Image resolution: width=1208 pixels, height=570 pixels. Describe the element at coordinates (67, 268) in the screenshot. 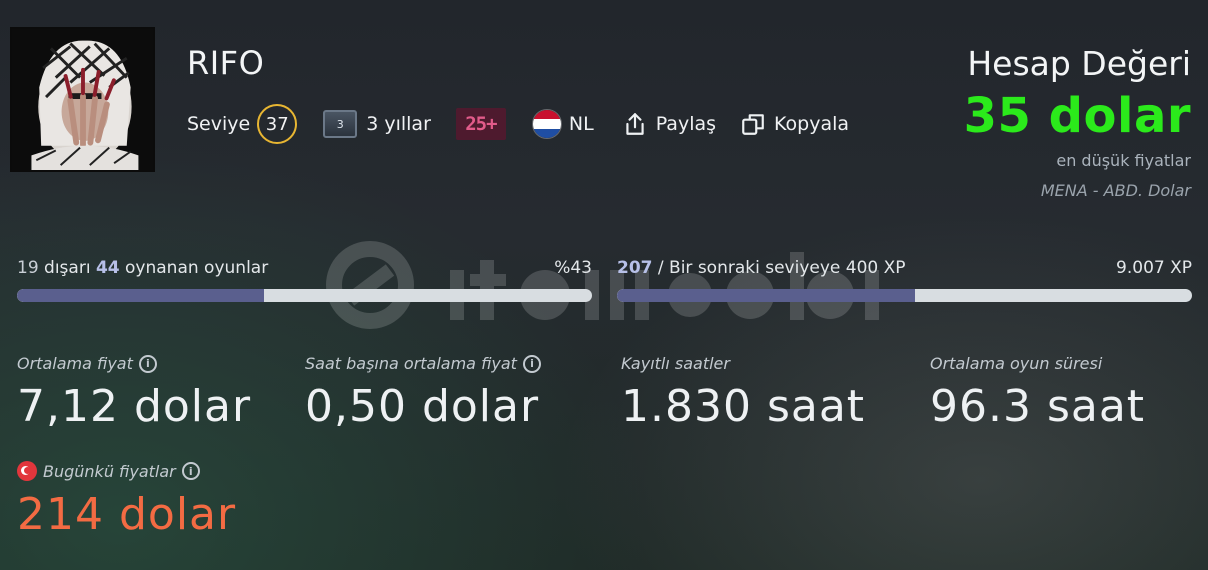

I see `games-sep: dışarı` at that location.